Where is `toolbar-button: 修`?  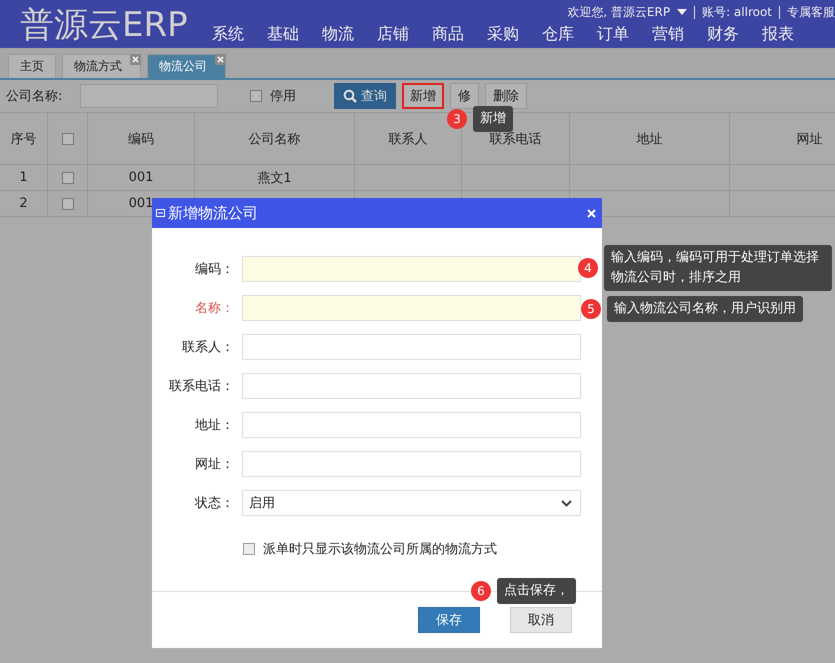 toolbar-button: 修 is located at coordinates (464, 96).